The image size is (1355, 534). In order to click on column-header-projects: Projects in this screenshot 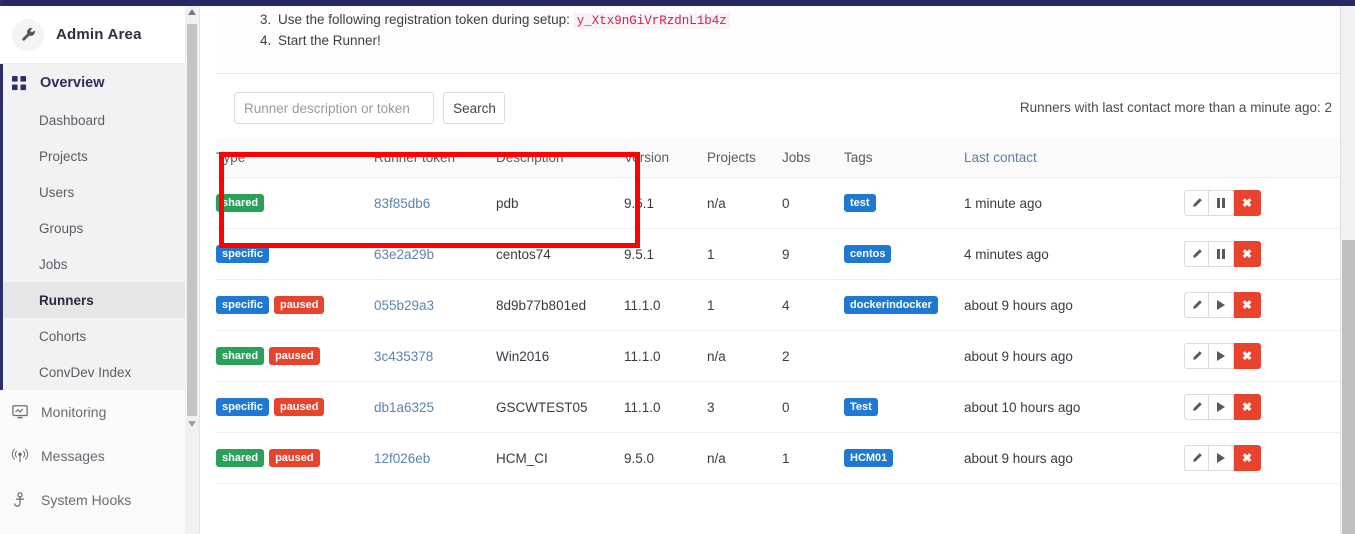, I will do `click(744, 158)`.